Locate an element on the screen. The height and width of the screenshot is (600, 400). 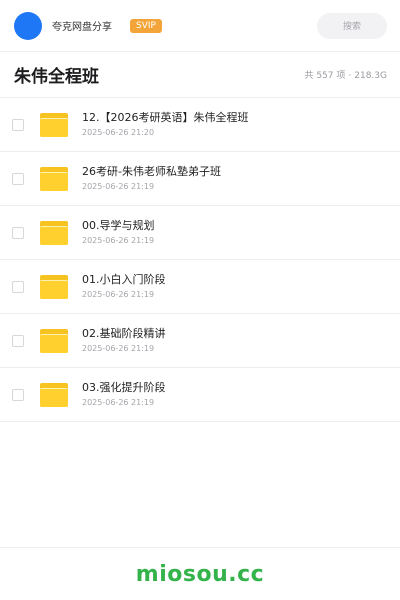
file-info: 03.强化提升阶段 2025-06-26 21:19 is located at coordinates (124, 394).